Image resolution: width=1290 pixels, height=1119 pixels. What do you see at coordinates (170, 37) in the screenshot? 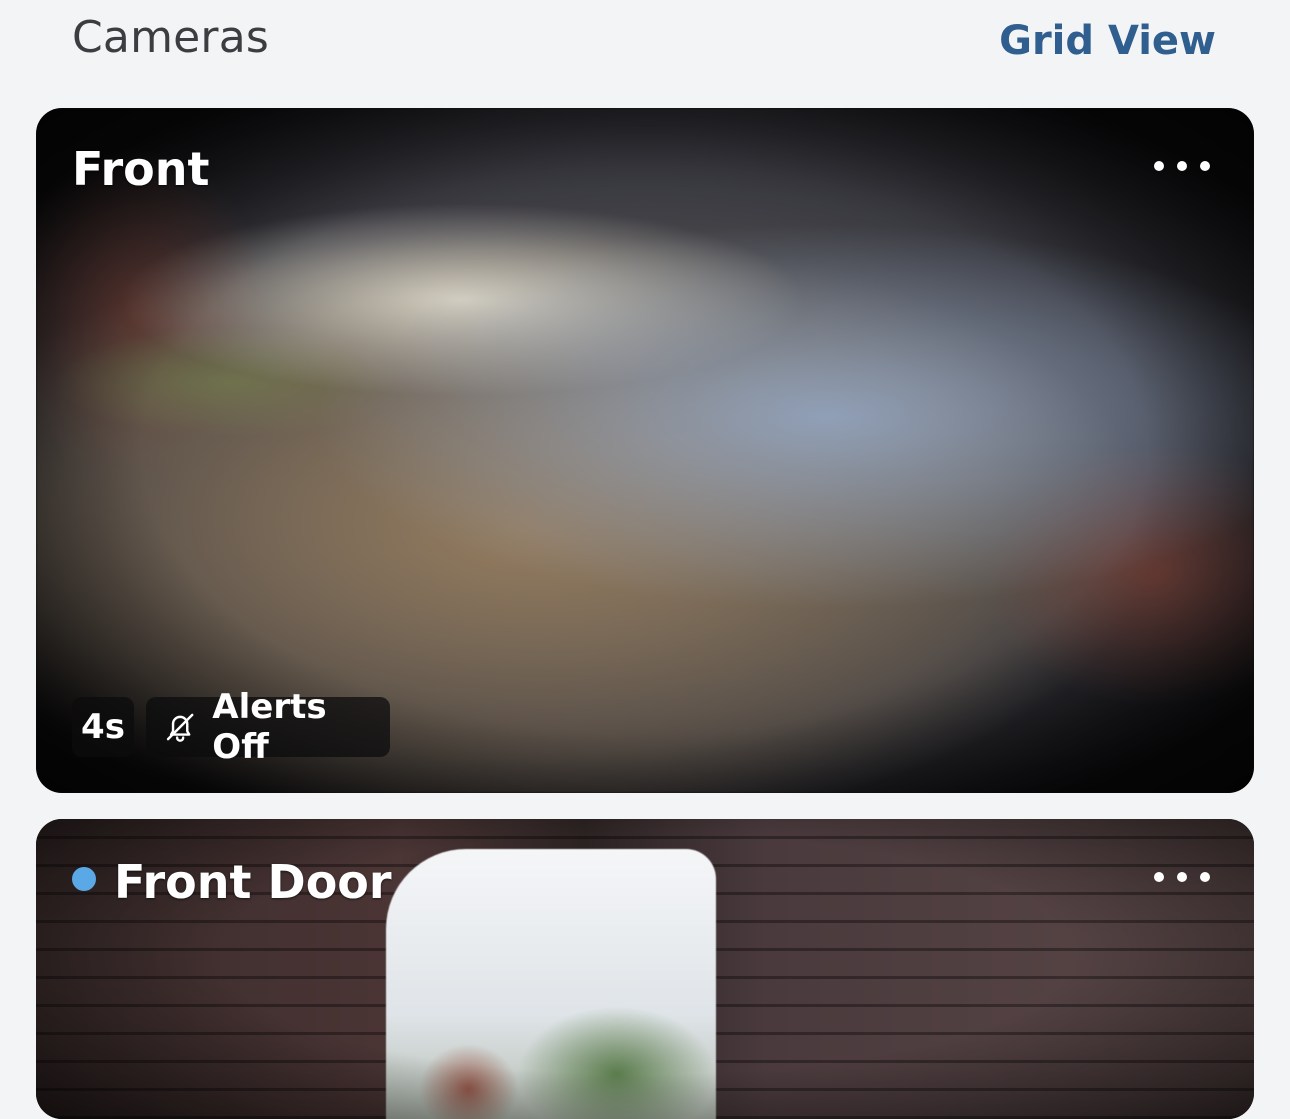
I see `page-title: Cameras` at bounding box center [170, 37].